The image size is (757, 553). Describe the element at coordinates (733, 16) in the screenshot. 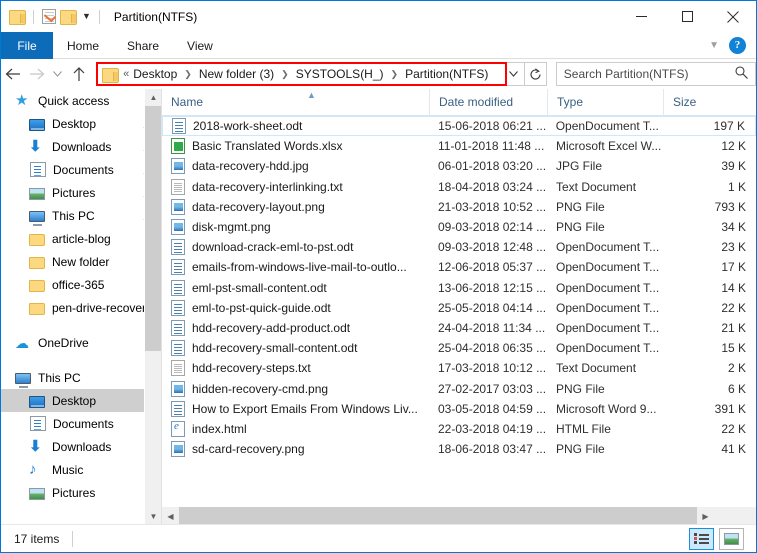

I see `close-button` at that location.